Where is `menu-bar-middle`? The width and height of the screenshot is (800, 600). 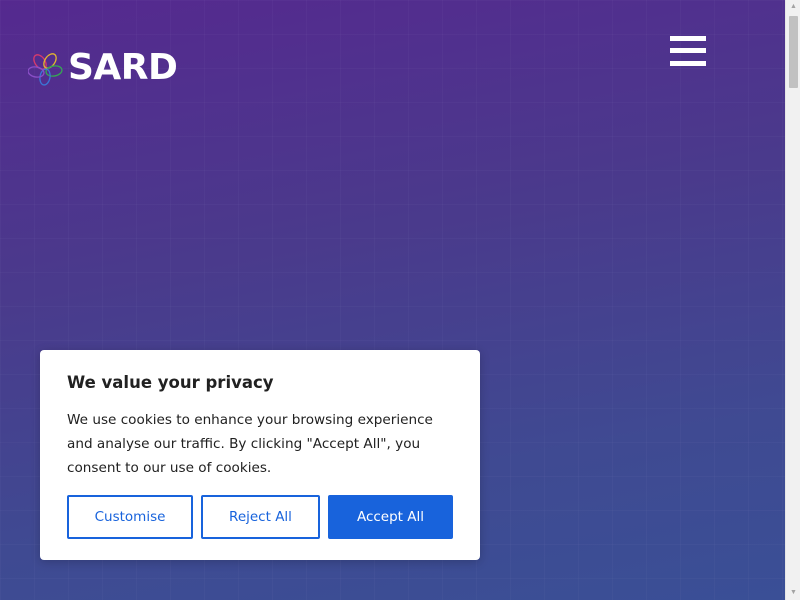 menu-bar-middle is located at coordinates (688, 50).